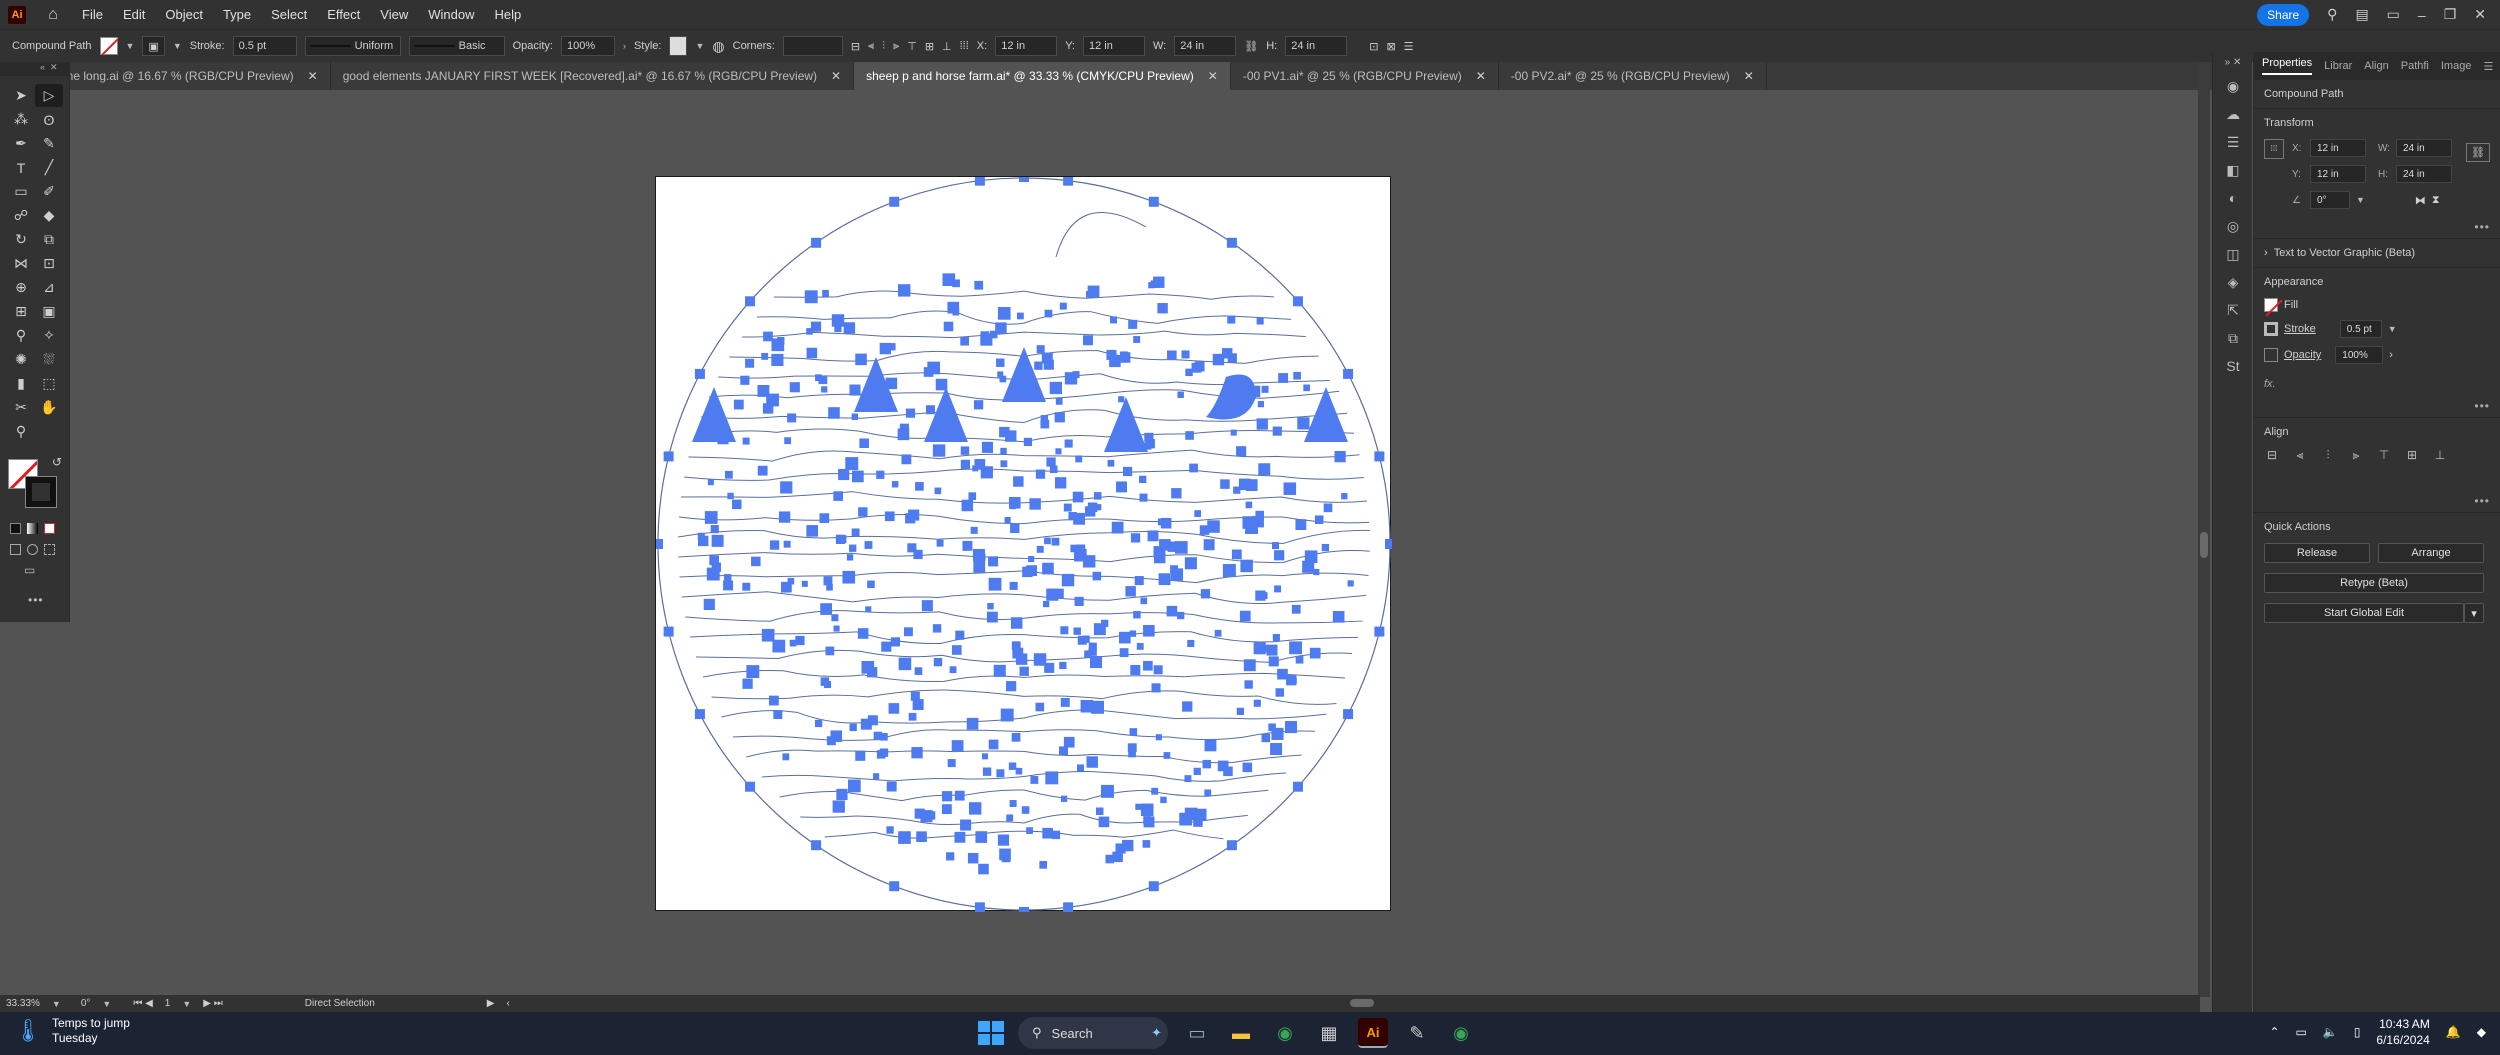 The width and height of the screenshot is (2500, 1055). I want to click on horizontal-scrollbar-thumb, so click(1362, 1003).